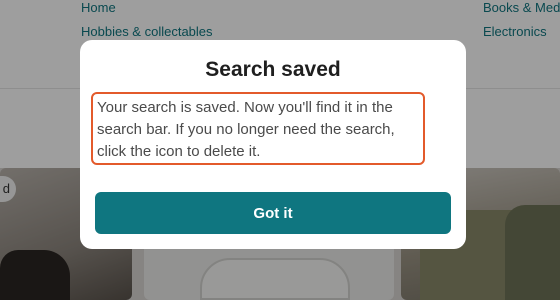  Describe the element at coordinates (273, 69) in the screenshot. I see `dialog-title: Search saved` at that location.